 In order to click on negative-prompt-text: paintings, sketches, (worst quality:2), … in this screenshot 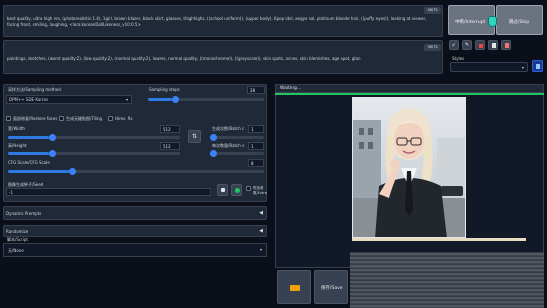, I will do `click(222, 58)`.